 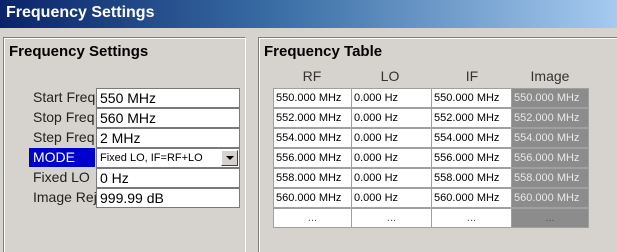 I want to click on table-cell-rf: 554.000 MHz, so click(x=312, y=138).